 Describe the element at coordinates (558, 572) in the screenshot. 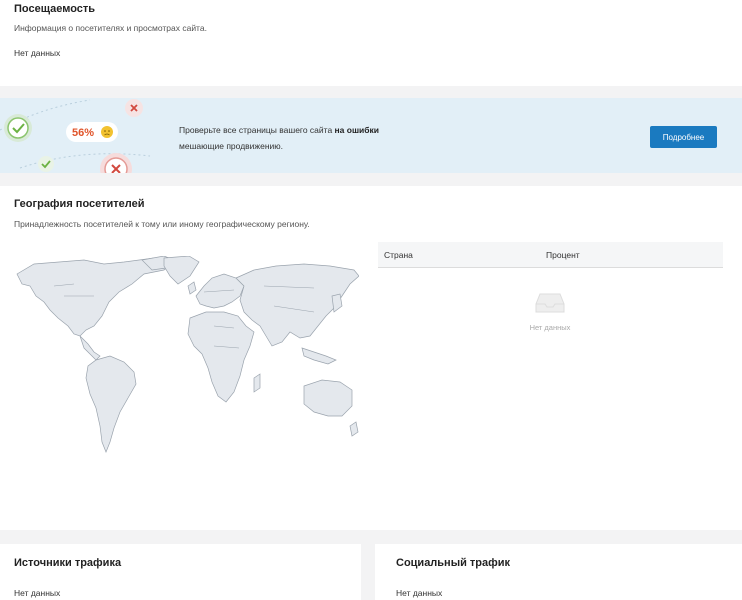

I see `social-traffic-card: Социальный трафик Нет данных` at that location.